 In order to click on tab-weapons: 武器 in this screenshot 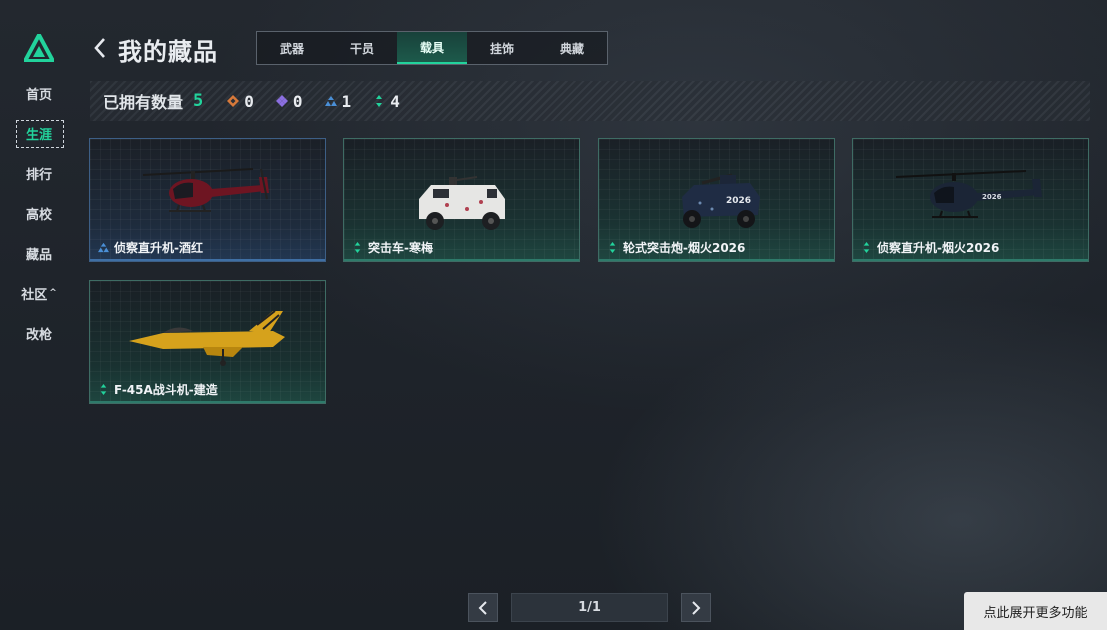, I will do `click(292, 48)`.